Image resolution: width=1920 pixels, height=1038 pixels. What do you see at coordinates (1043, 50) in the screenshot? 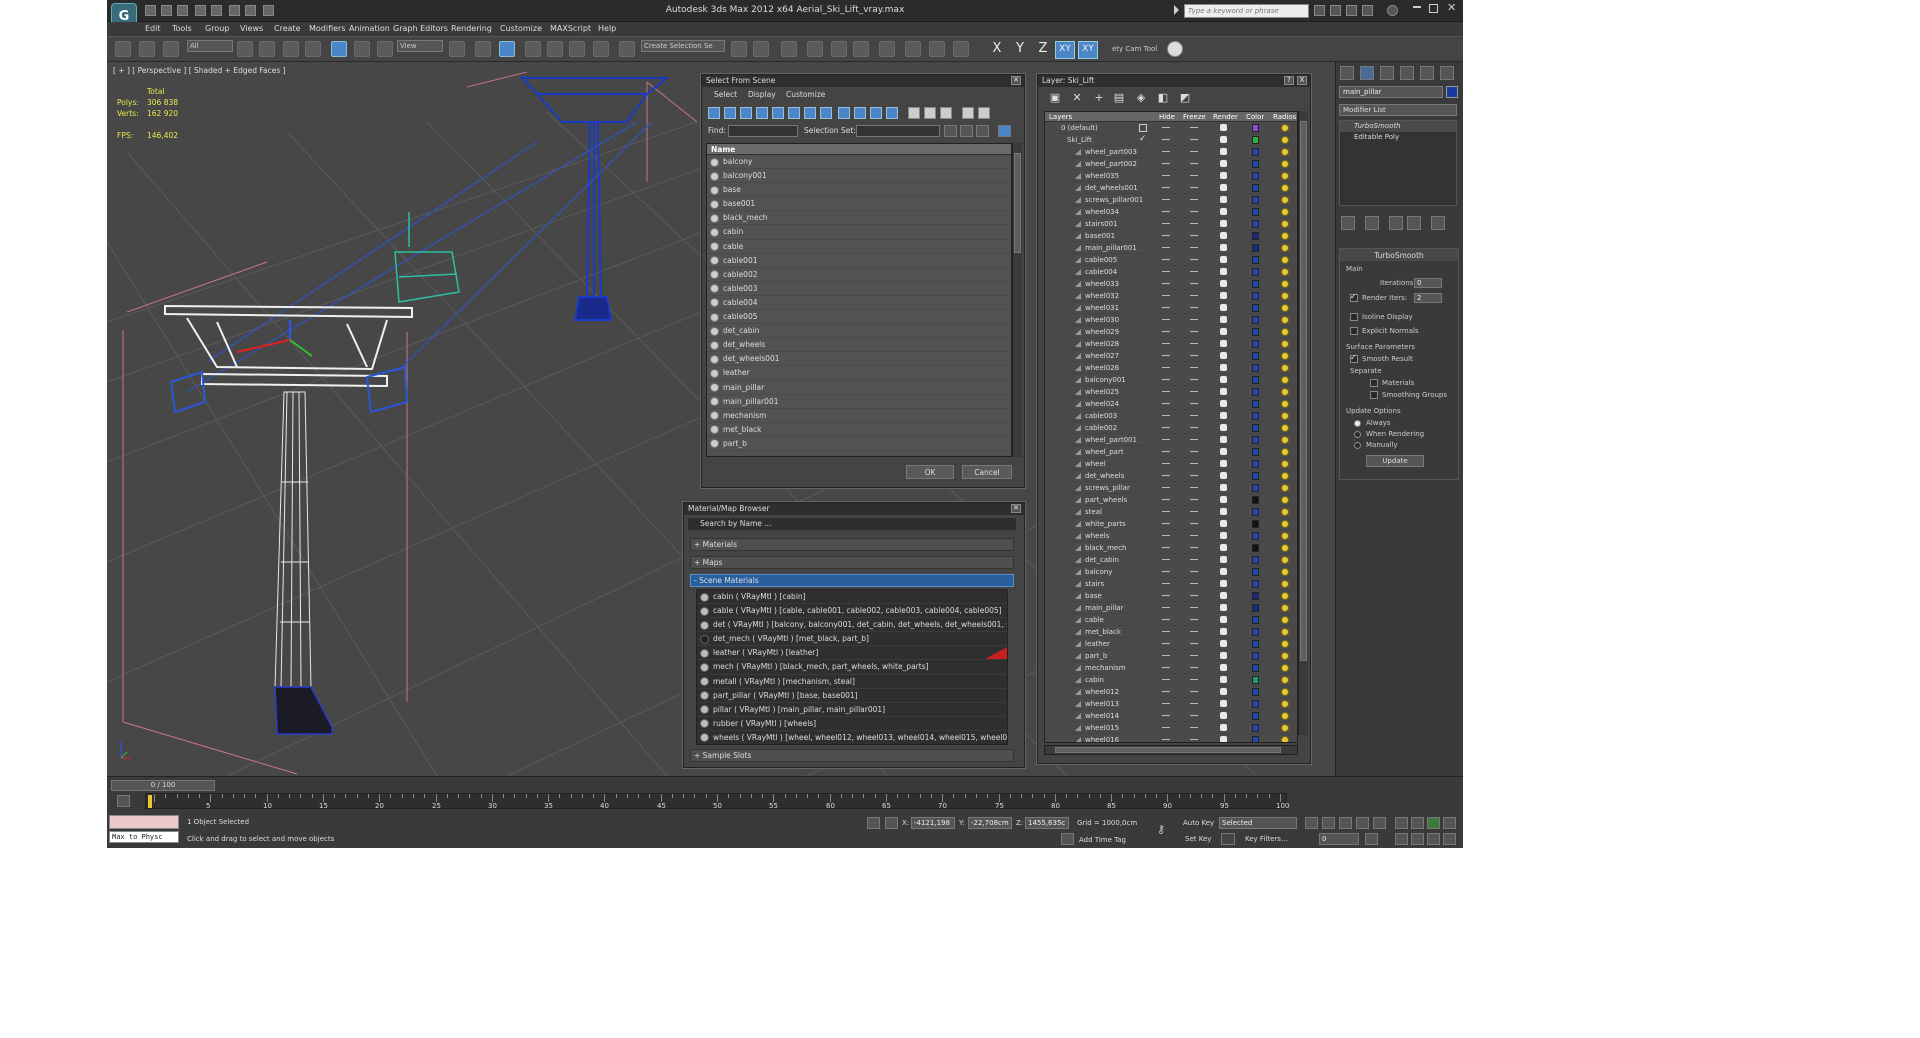
I see `axis-z-button: Z` at bounding box center [1043, 50].